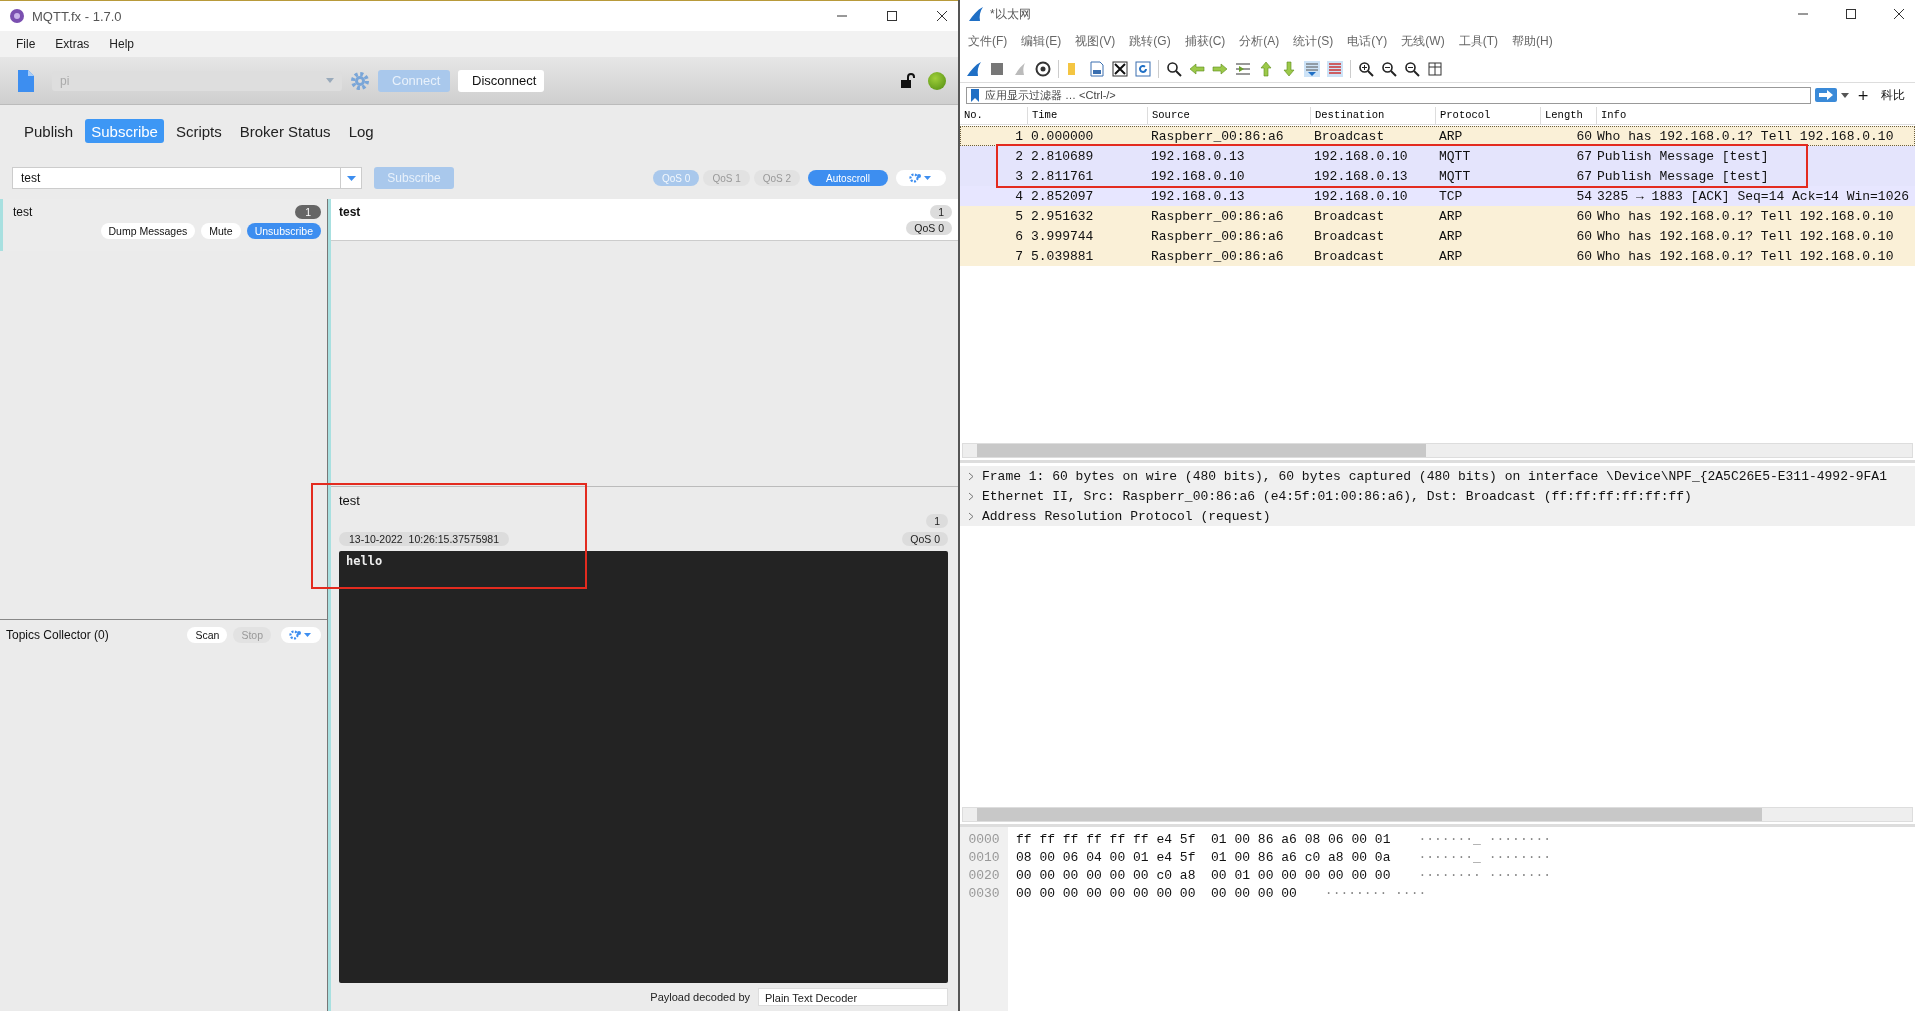  I want to click on tab: Log, so click(361, 131).